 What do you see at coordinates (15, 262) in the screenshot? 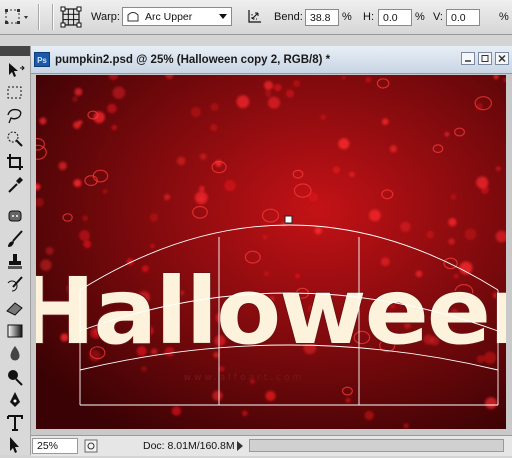
I see `clone-stamp-tool-icon` at bounding box center [15, 262].